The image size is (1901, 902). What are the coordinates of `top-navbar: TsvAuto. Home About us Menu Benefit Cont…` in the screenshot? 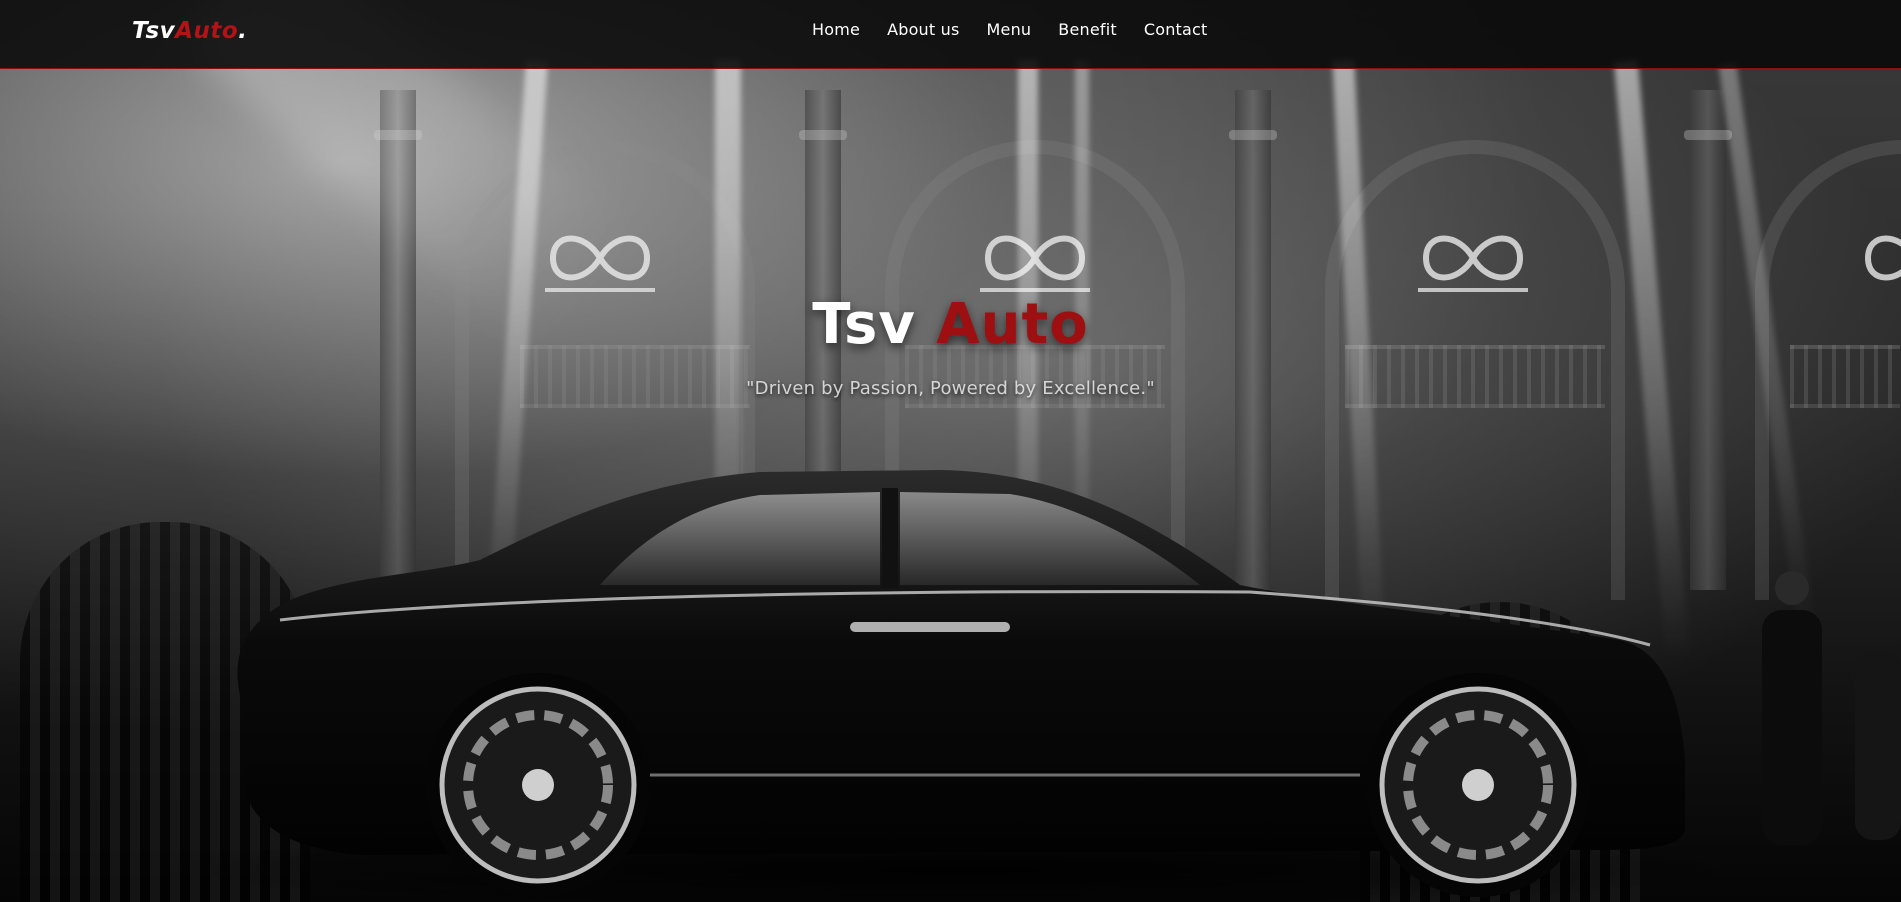 It's located at (950, 34).